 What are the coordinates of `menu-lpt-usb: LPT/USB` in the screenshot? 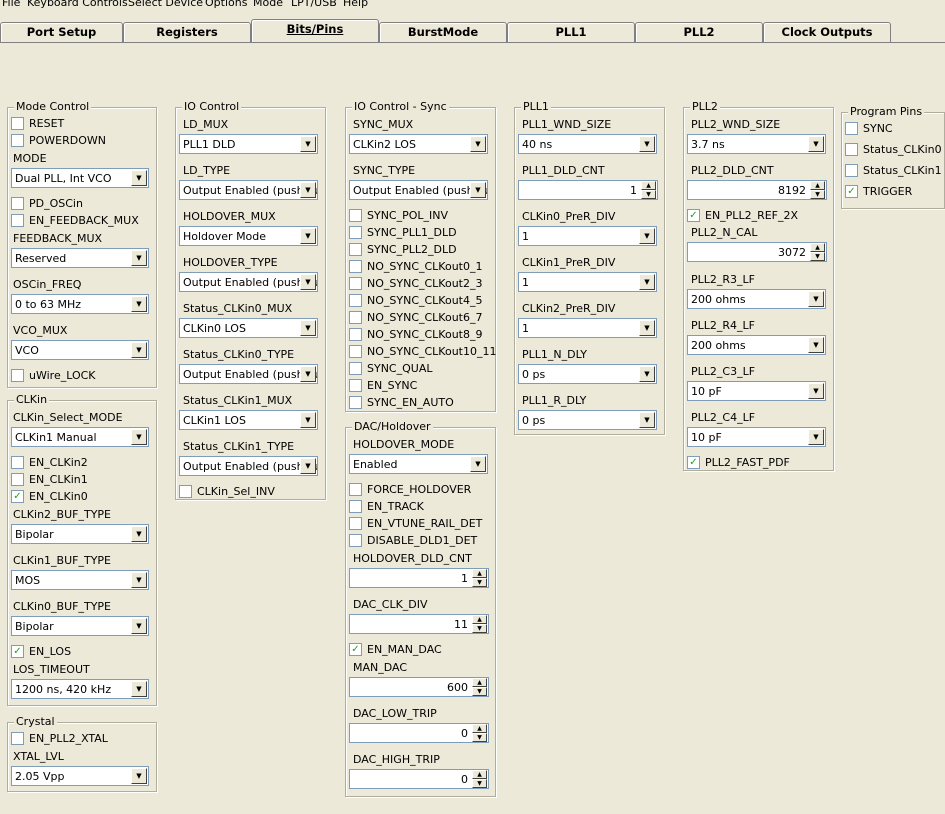 It's located at (314, 4).